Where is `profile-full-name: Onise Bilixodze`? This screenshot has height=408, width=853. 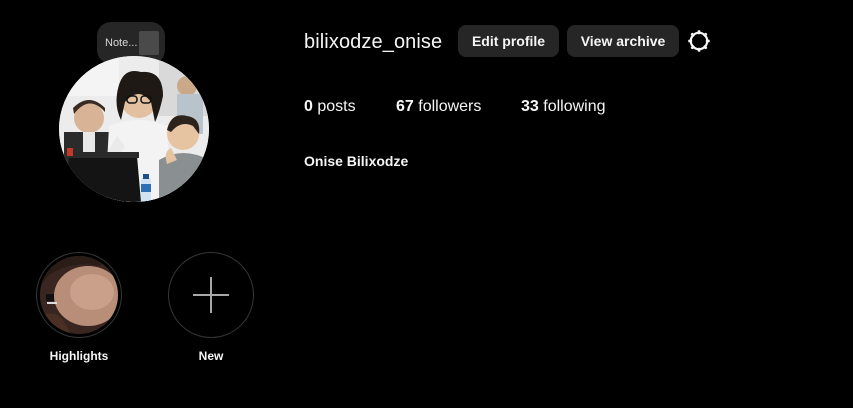 profile-full-name: Onise Bilixodze is located at coordinates (356, 161).